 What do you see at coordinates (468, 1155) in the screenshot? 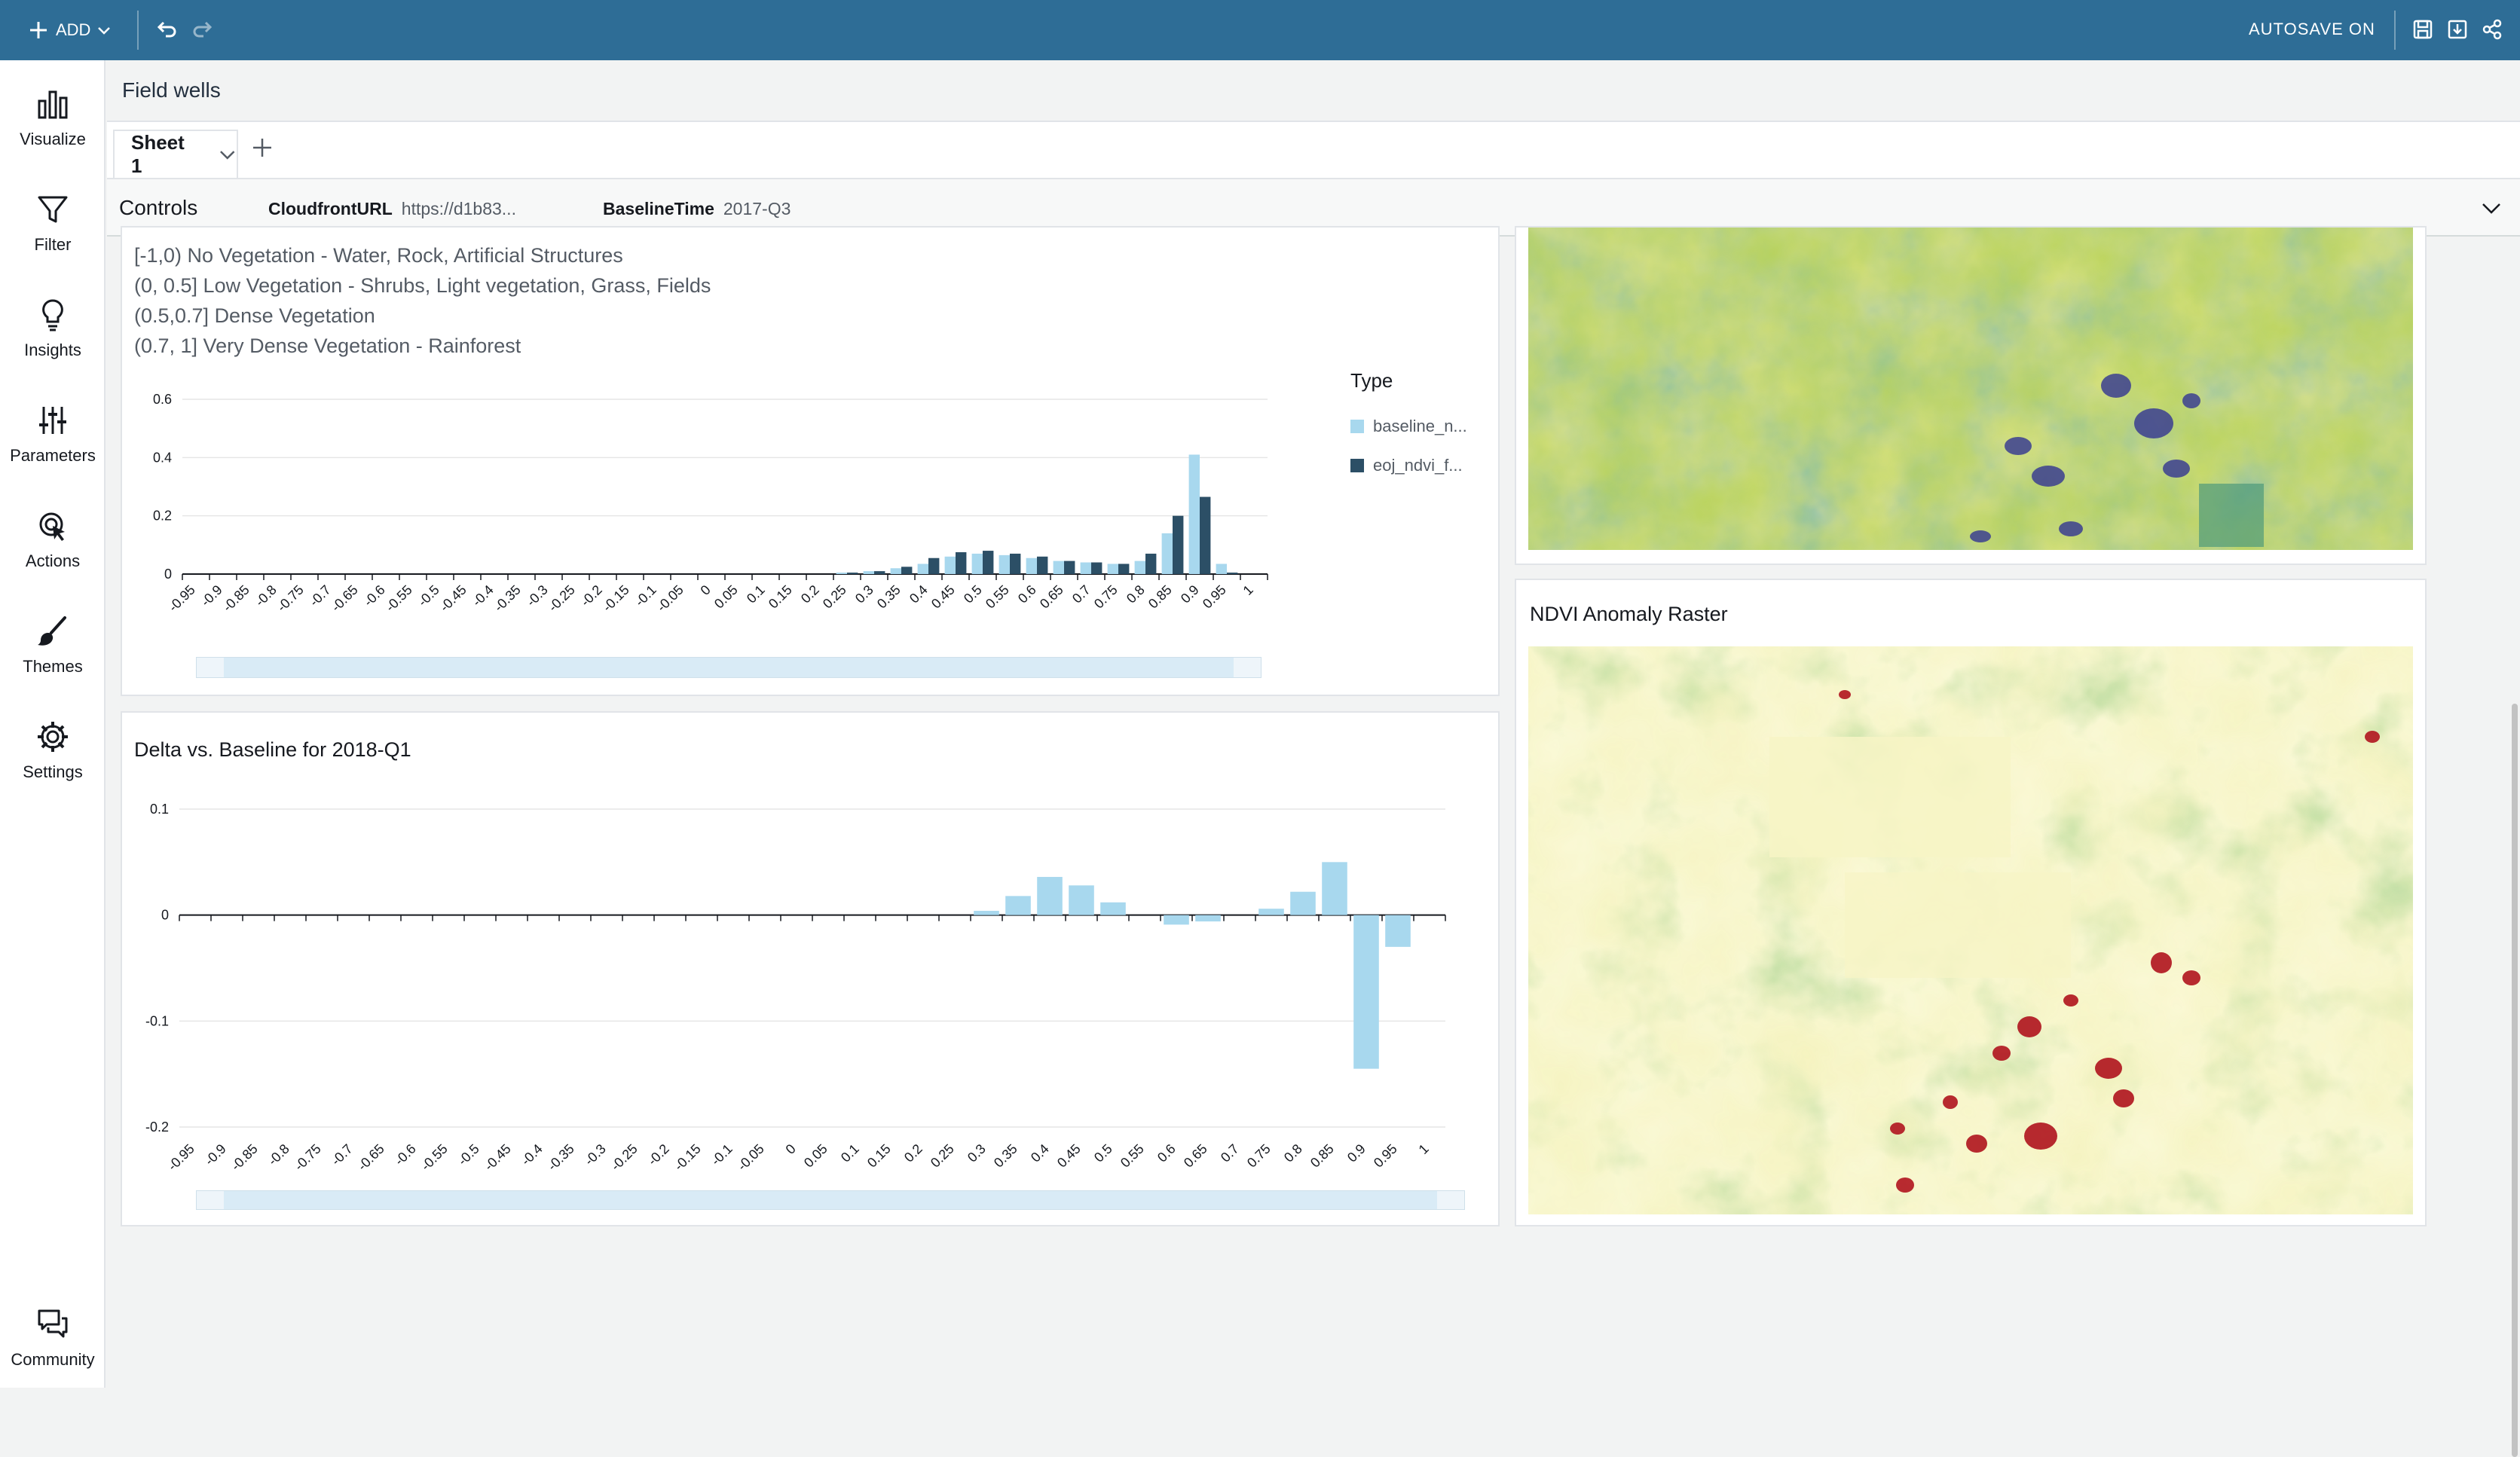
I see `x-tick-label: -0.5` at bounding box center [468, 1155].